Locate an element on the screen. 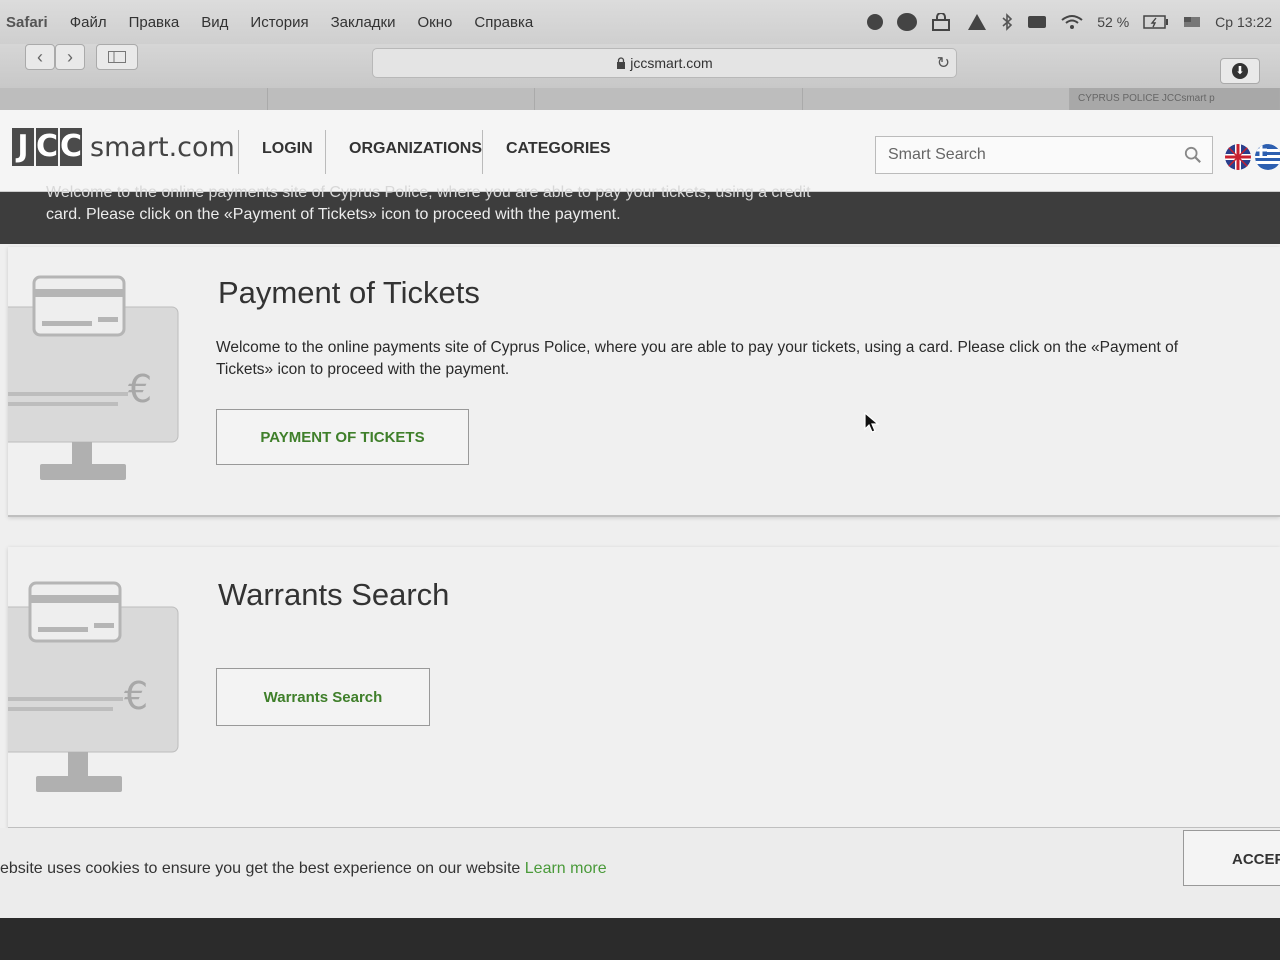  wifi-icon is located at coordinates (1072, 22).